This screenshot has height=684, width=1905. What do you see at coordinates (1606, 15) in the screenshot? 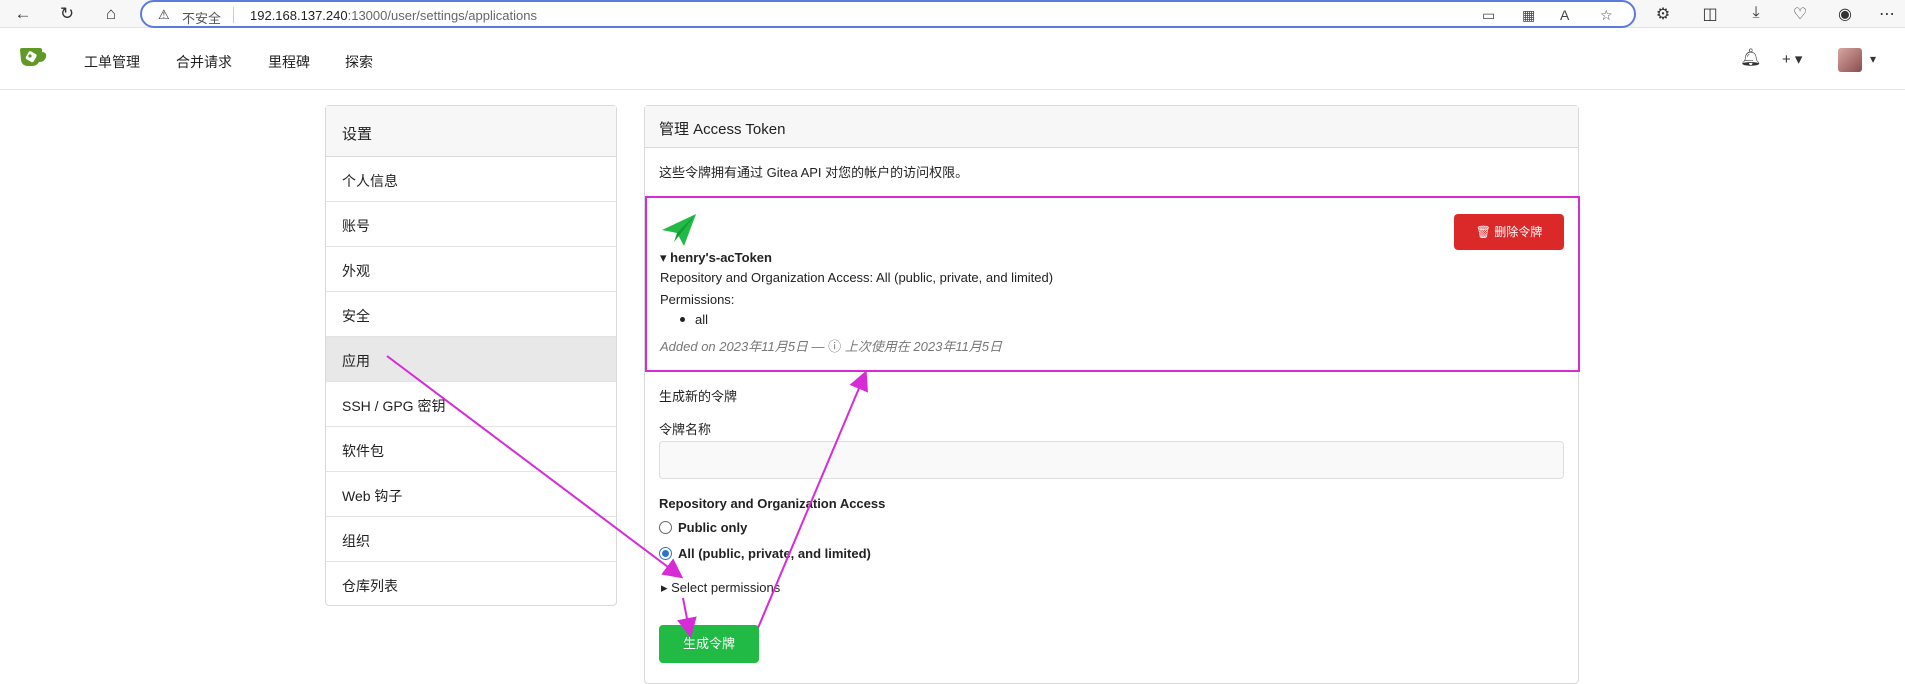
I see `favorite-star-icon: ☆` at bounding box center [1606, 15].